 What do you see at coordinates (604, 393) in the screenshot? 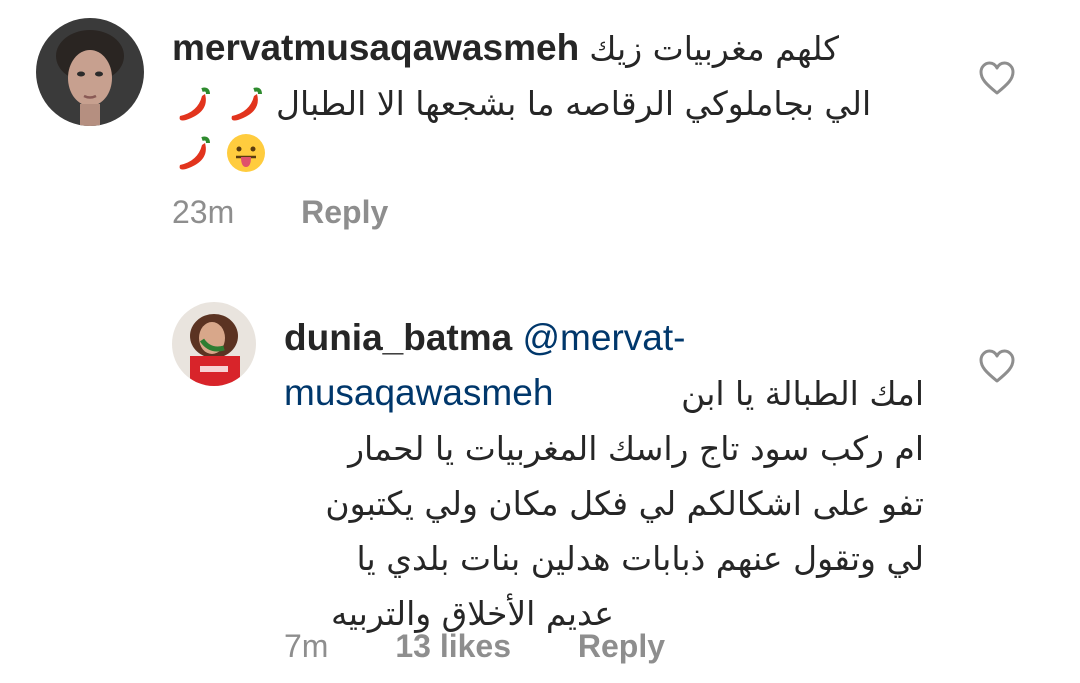
I see `comment-second-line: musaqawasmeh امك الطبالة يا ابن` at bounding box center [604, 393].